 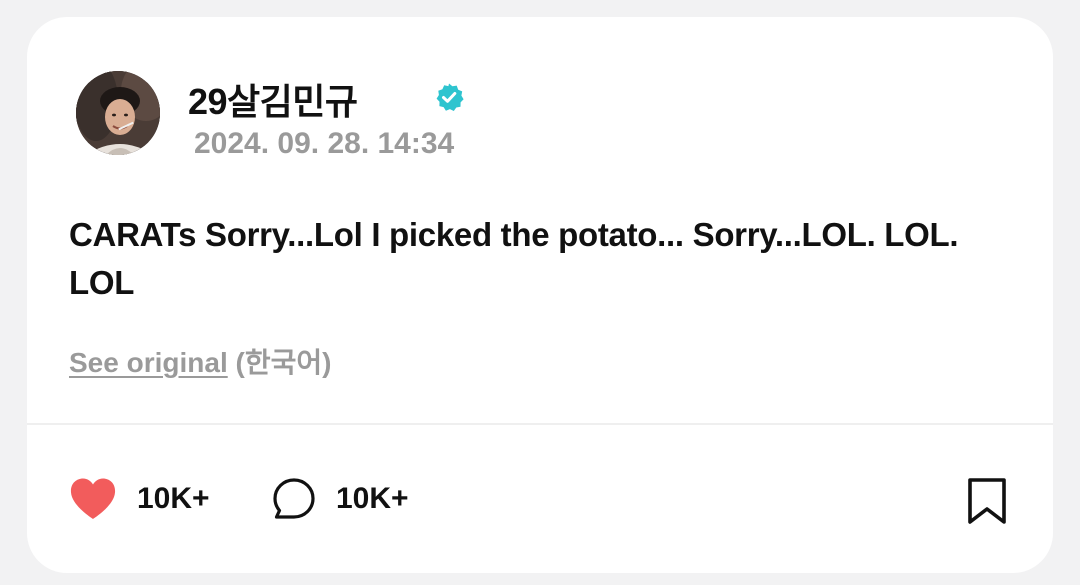 I want to click on like-count: 10K+, so click(x=173, y=498).